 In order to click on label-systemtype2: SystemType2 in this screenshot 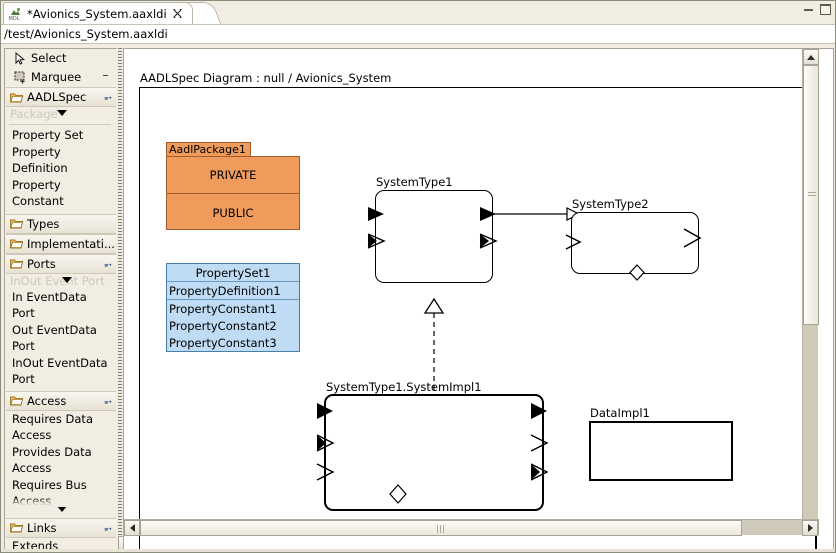, I will do `click(610, 204)`.